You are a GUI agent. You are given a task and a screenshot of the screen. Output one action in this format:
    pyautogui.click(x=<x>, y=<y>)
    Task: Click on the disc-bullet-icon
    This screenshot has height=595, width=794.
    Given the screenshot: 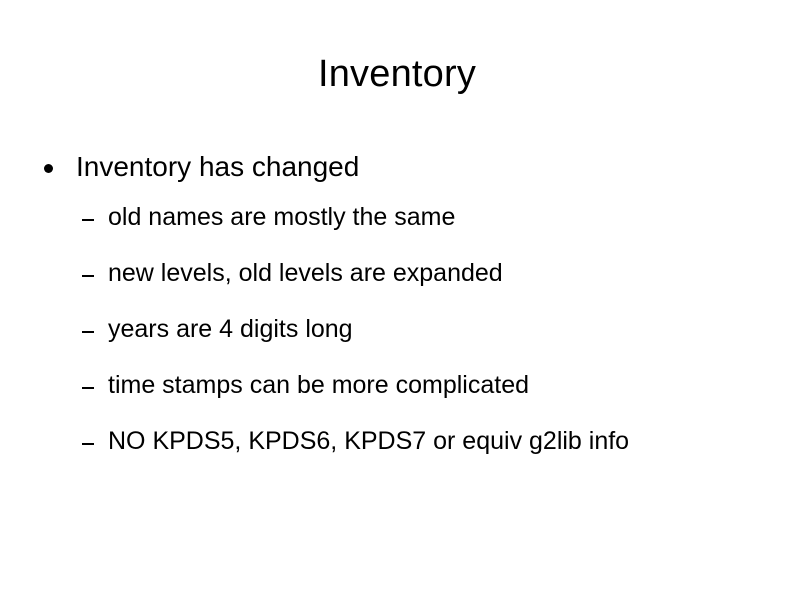 What is the action you would take?
    pyautogui.click(x=48, y=168)
    